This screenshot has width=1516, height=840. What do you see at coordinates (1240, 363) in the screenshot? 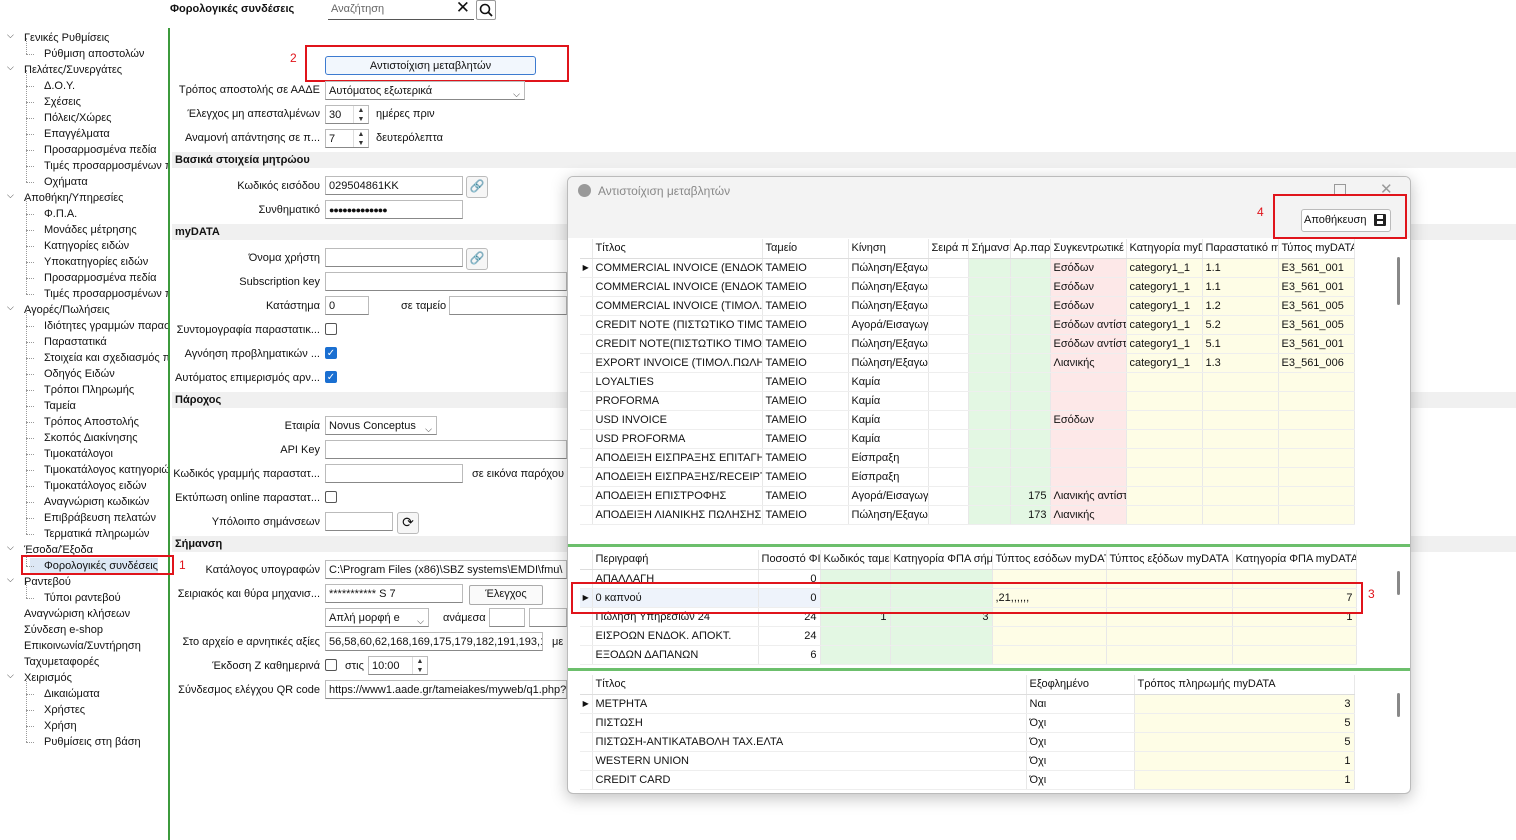
I see `table-cell: 1.3` at bounding box center [1240, 363].